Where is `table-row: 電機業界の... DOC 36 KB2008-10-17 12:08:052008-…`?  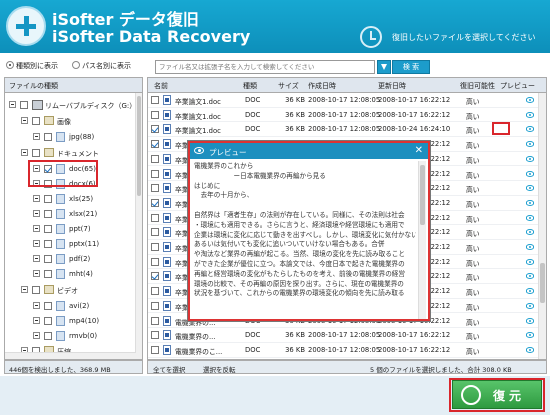 table-row: 電機業界の... DOC 36 KB2008-10-17 12:08:052008-… is located at coordinates (344, 335).